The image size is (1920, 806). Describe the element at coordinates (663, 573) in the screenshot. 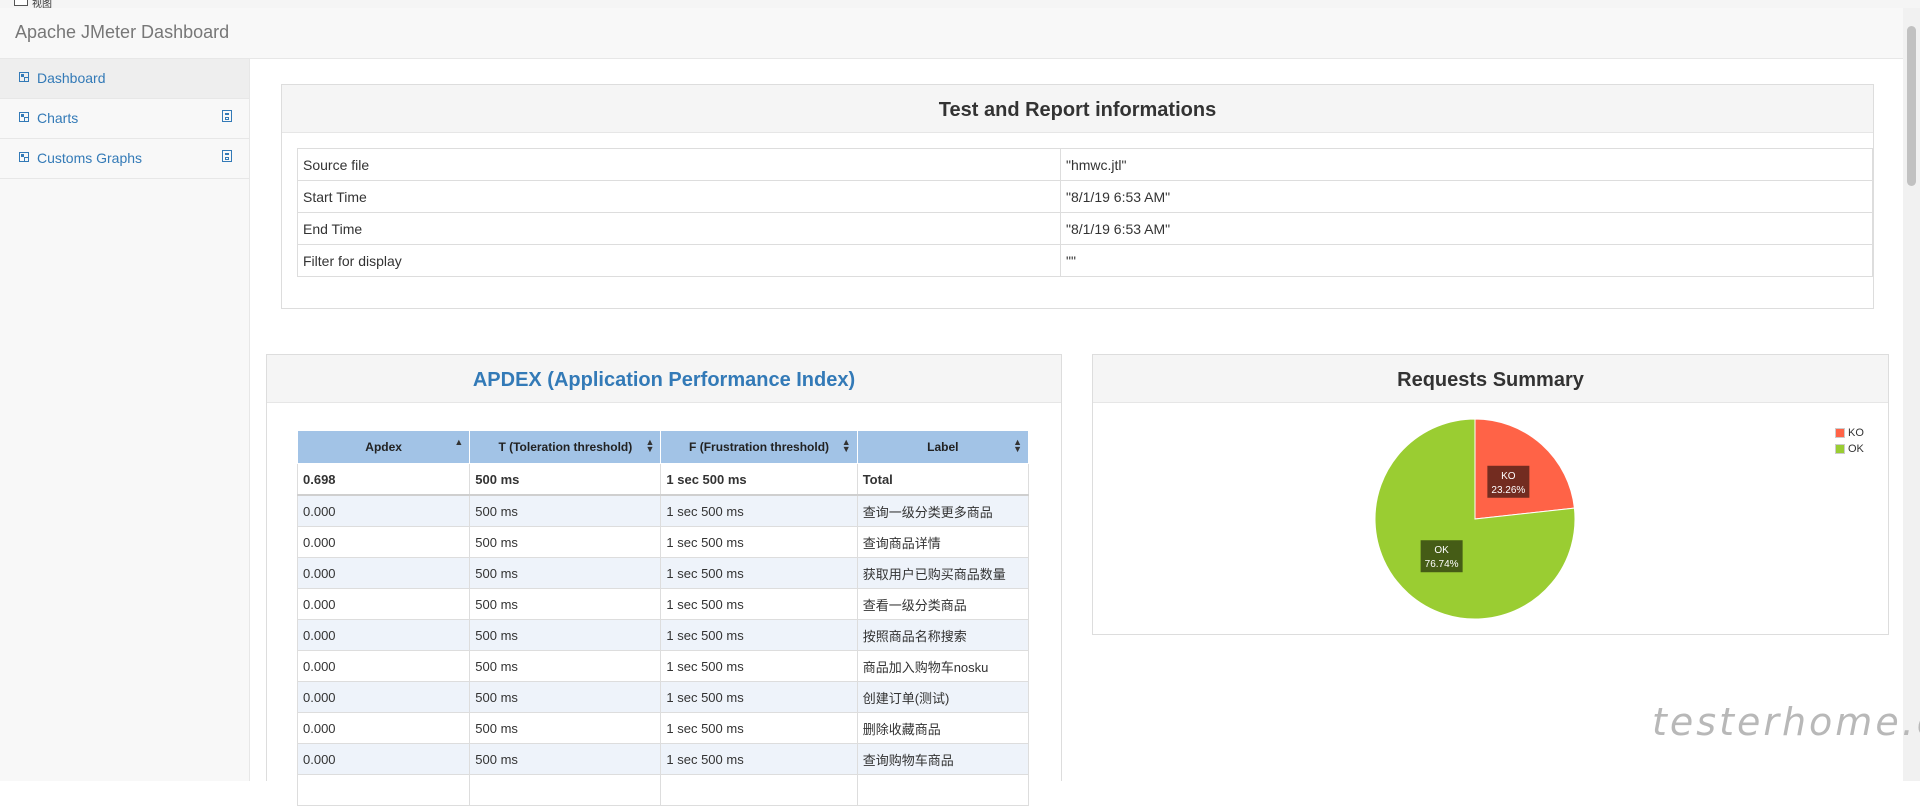

I see `table-row: 0.000 500 ms 1 sec 500 ms 获取用户已购买商品数量` at that location.